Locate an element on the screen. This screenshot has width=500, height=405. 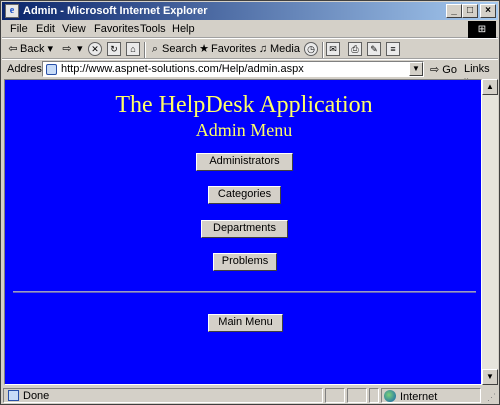
discuss-icon: ≡ is located at coordinates (393, 49).